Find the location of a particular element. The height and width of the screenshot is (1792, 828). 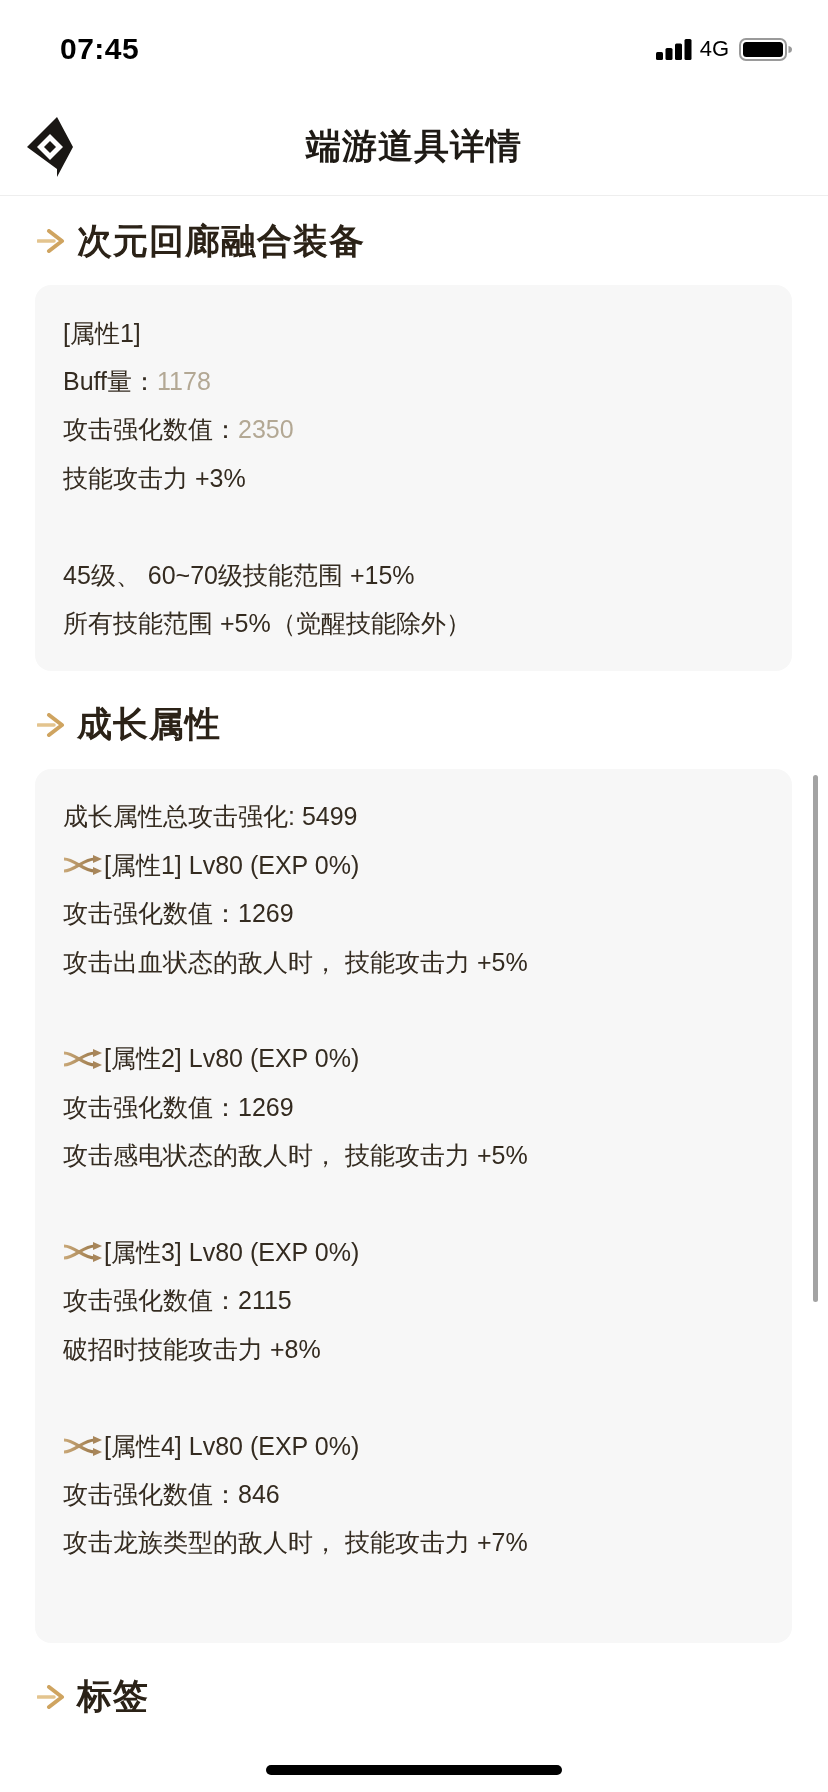

stat-value: 1178 is located at coordinates (184, 382).